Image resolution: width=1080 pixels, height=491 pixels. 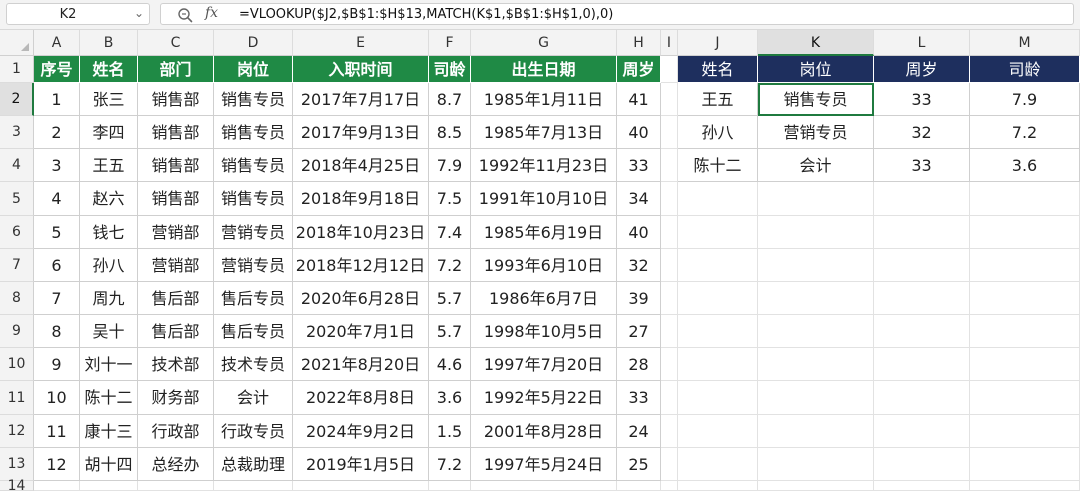 I want to click on row-header-14: 14, so click(x=17, y=485).